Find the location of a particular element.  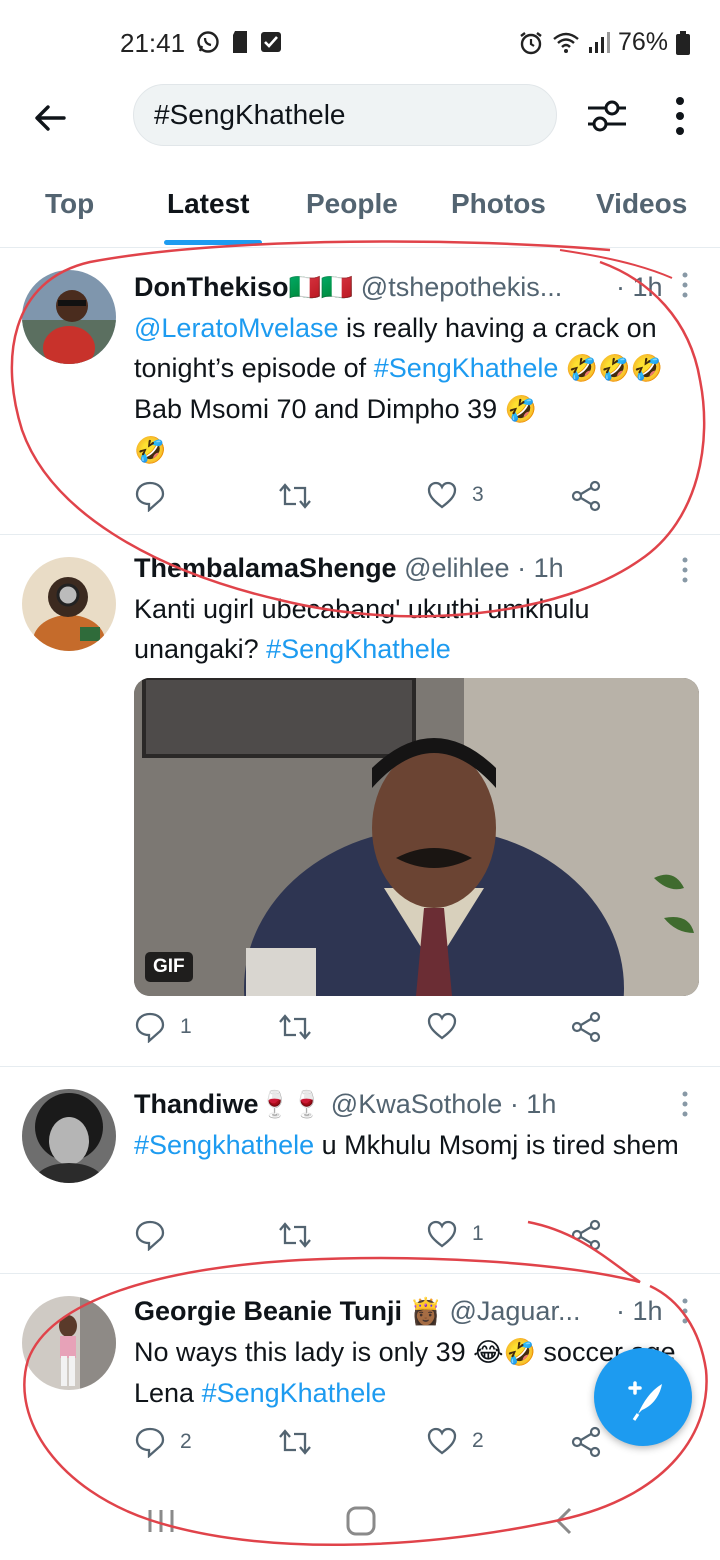

checkbox-icon is located at coordinates (271, 42).